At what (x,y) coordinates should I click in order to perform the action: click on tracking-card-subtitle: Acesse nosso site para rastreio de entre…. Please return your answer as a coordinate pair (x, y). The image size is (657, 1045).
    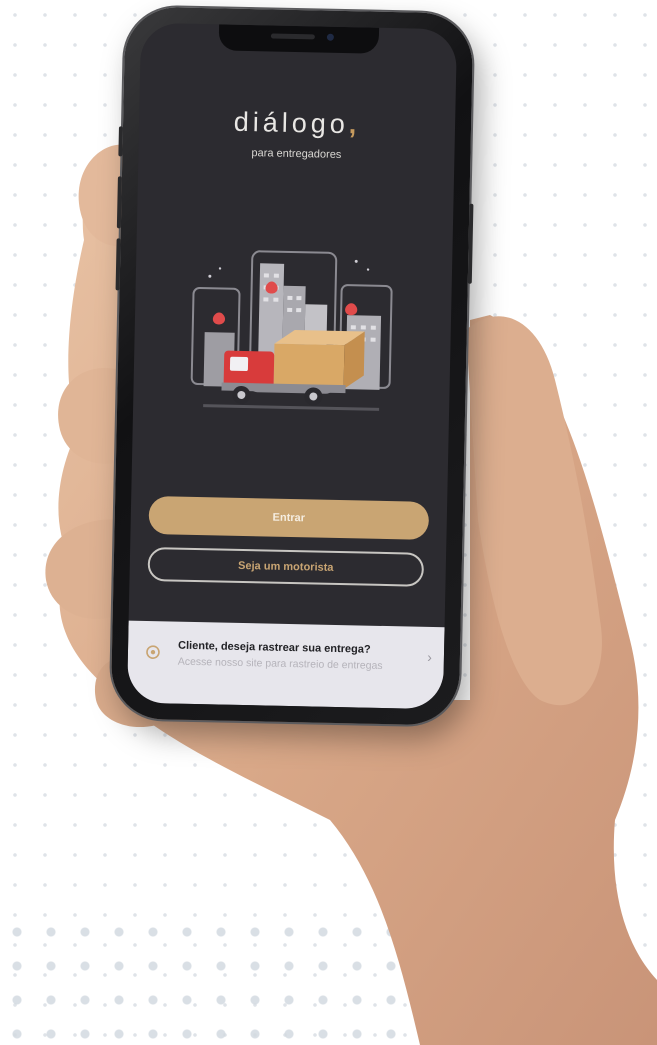
    Looking at the image, I should click on (280, 663).